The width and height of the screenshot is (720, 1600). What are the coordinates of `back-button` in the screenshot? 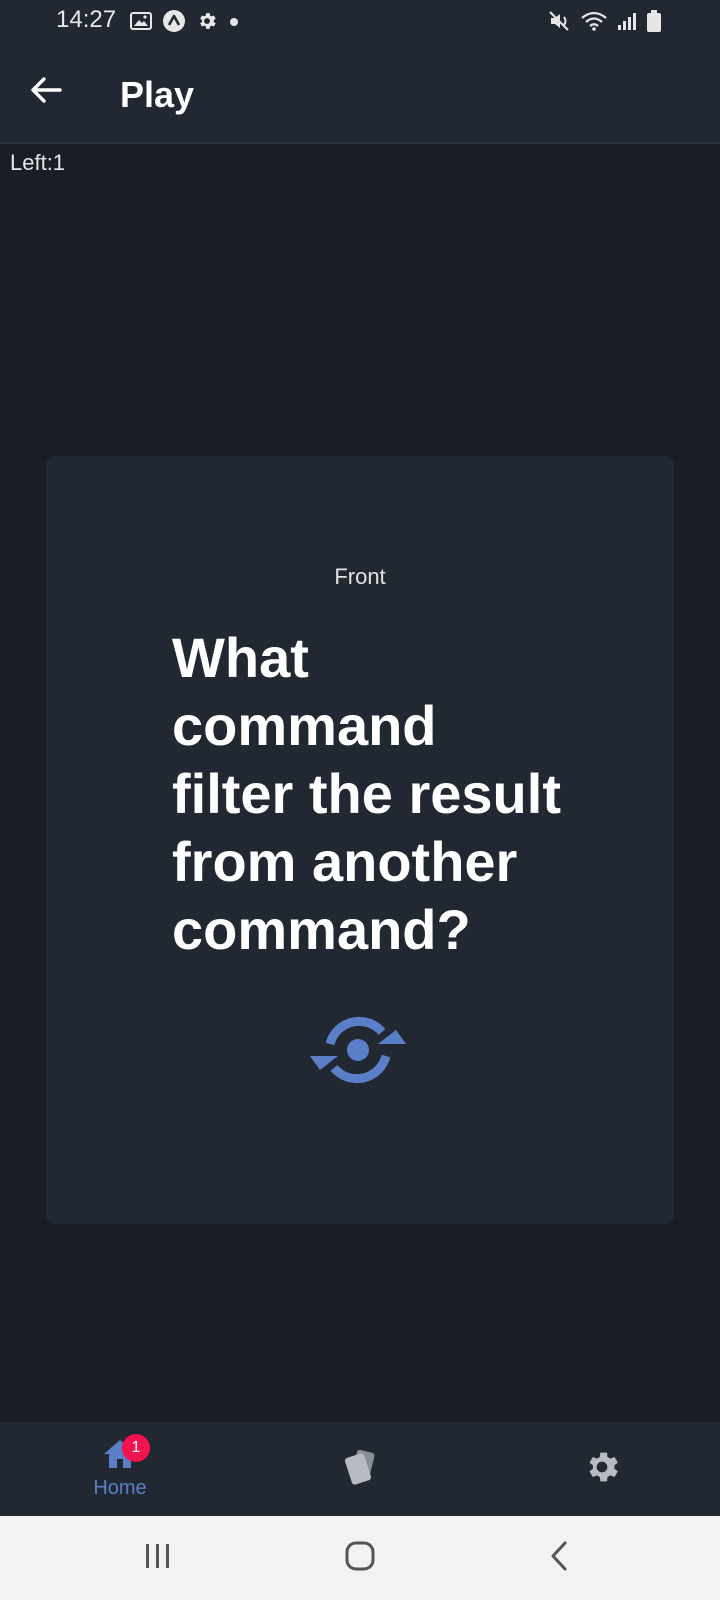 It's located at (46, 92).